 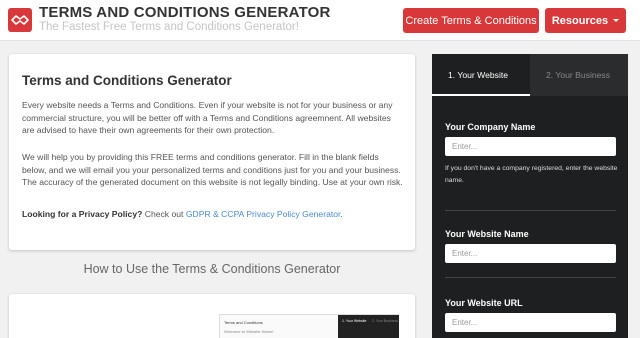 What do you see at coordinates (530, 322) in the screenshot?
I see `website-url-input` at bounding box center [530, 322].